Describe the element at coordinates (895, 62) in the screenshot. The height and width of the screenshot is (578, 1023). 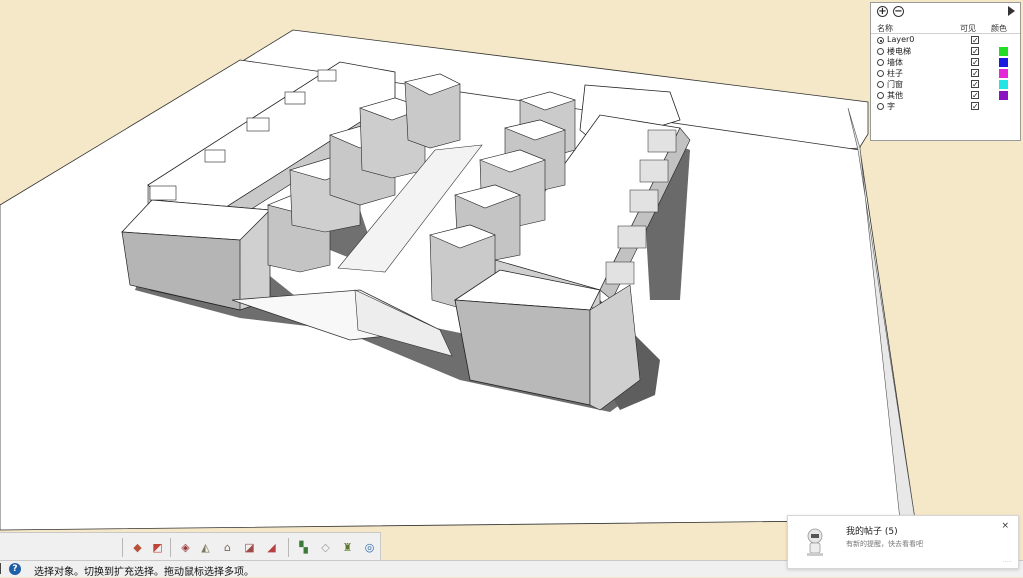
I see `layer-name: 墙体` at that location.